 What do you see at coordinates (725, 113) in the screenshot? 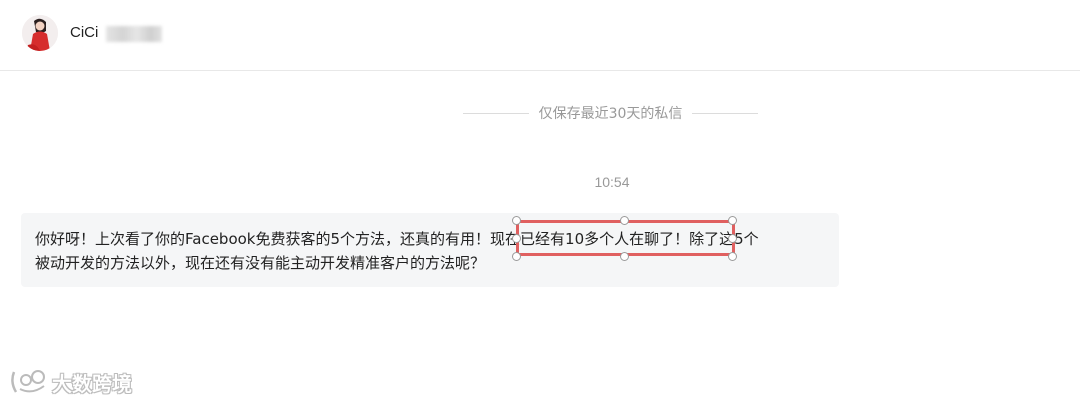
I see `notice-divider-right` at bounding box center [725, 113].